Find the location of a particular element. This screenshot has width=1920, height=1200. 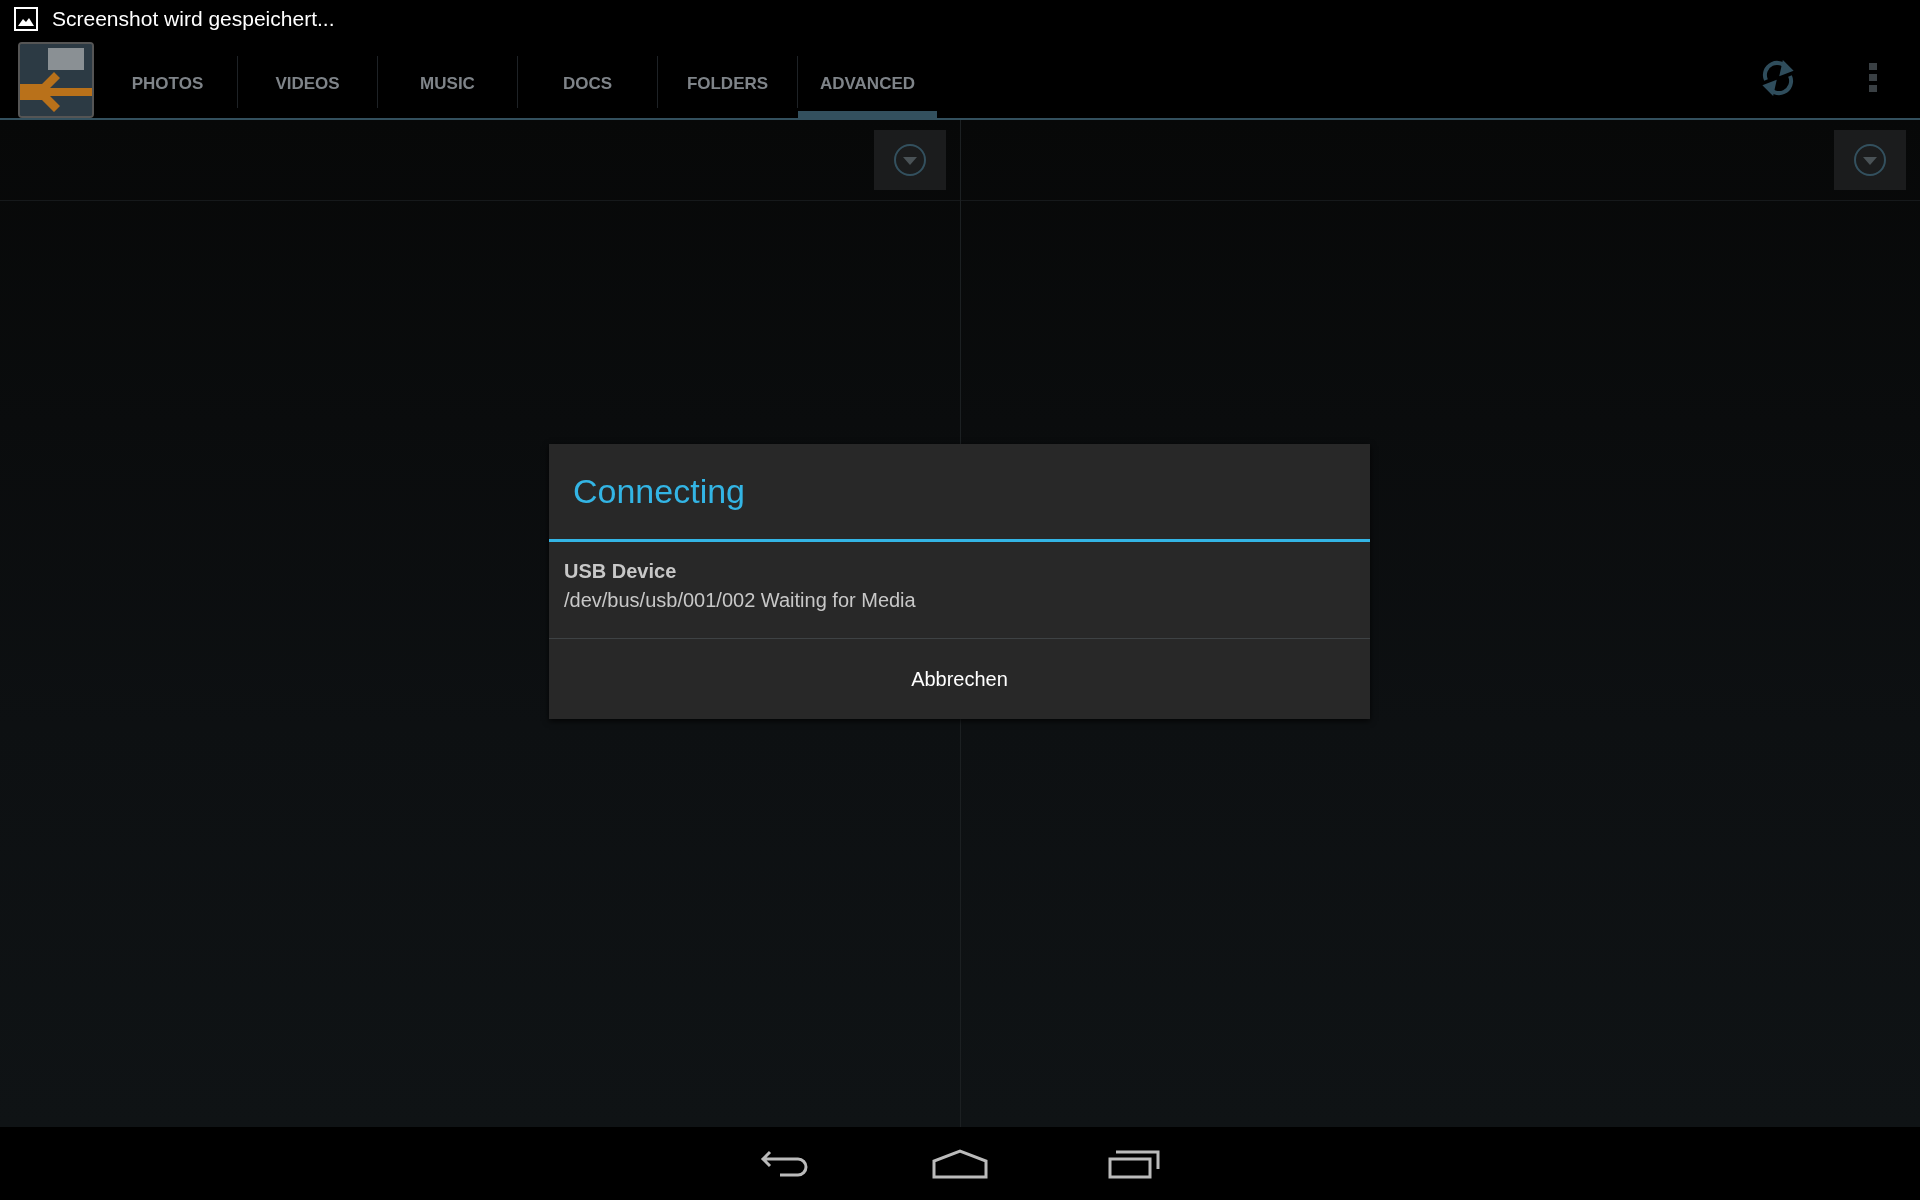

tab: DOCS is located at coordinates (587, 84).